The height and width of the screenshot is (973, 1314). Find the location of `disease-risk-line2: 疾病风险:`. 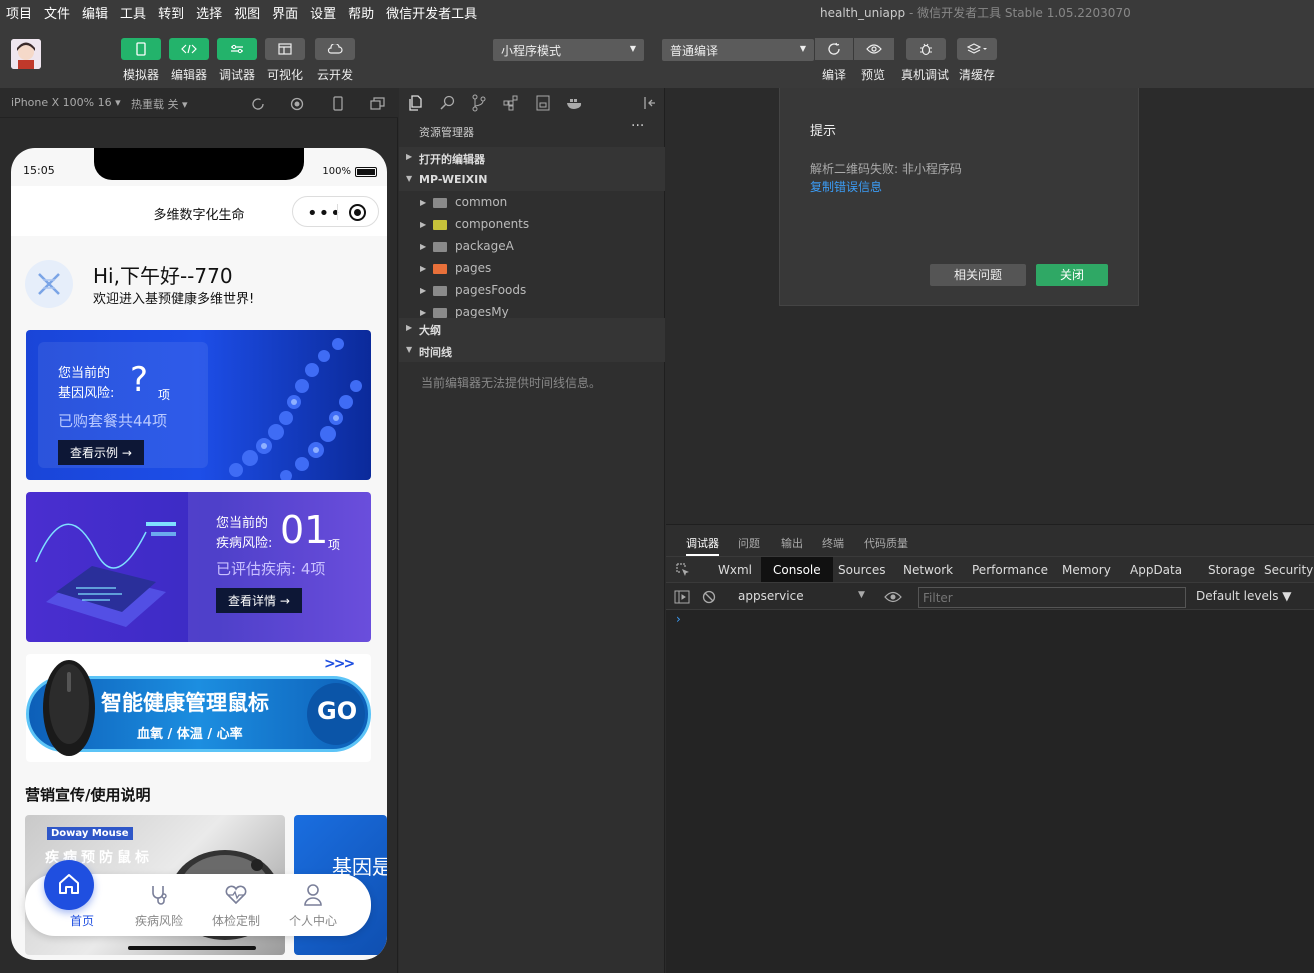

disease-risk-line2: 疾病风险: is located at coordinates (244, 543).